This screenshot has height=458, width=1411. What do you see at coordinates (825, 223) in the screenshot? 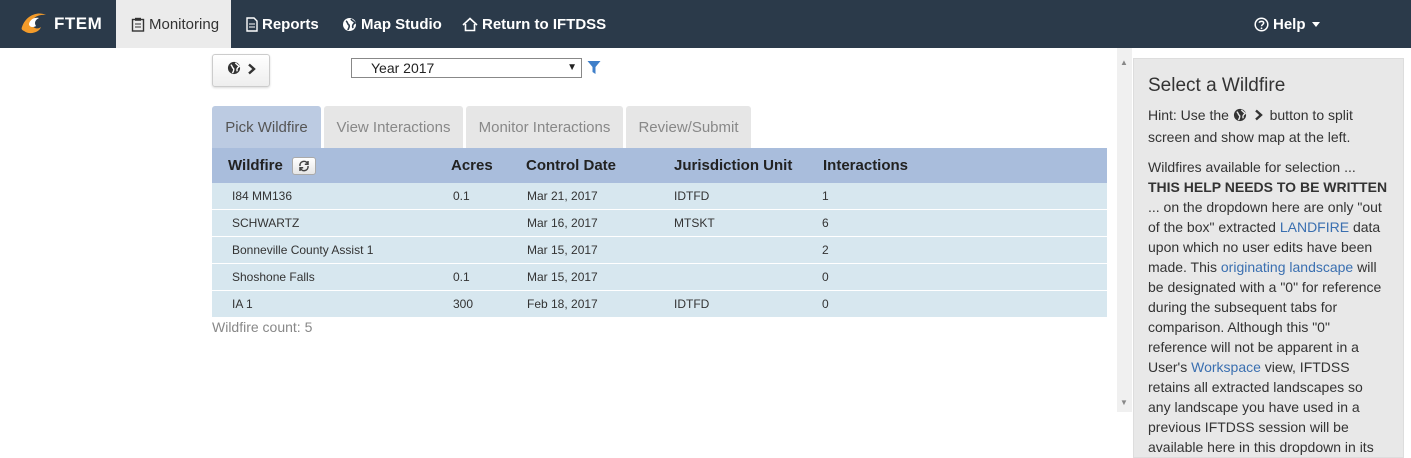
I see `cell-interactions: 6` at bounding box center [825, 223].